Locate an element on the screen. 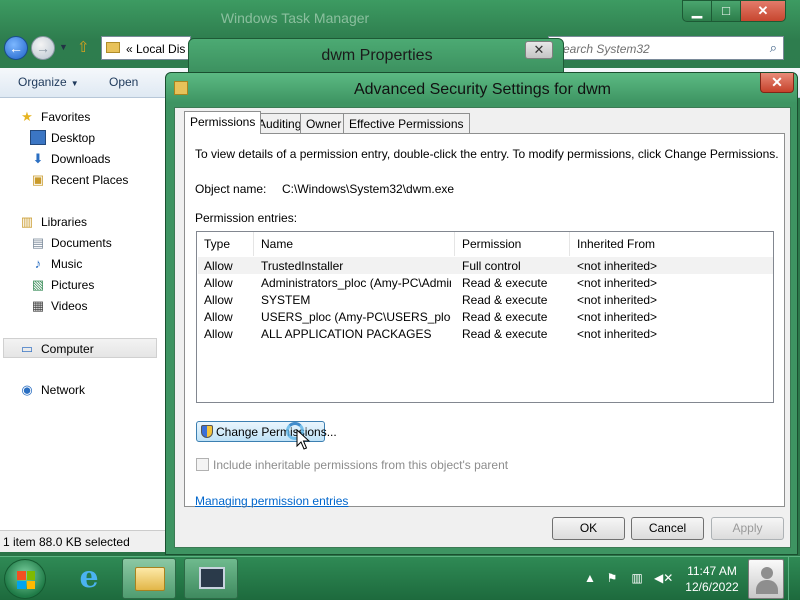 The height and width of the screenshot is (600, 800). user-avatar is located at coordinates (766, 579).